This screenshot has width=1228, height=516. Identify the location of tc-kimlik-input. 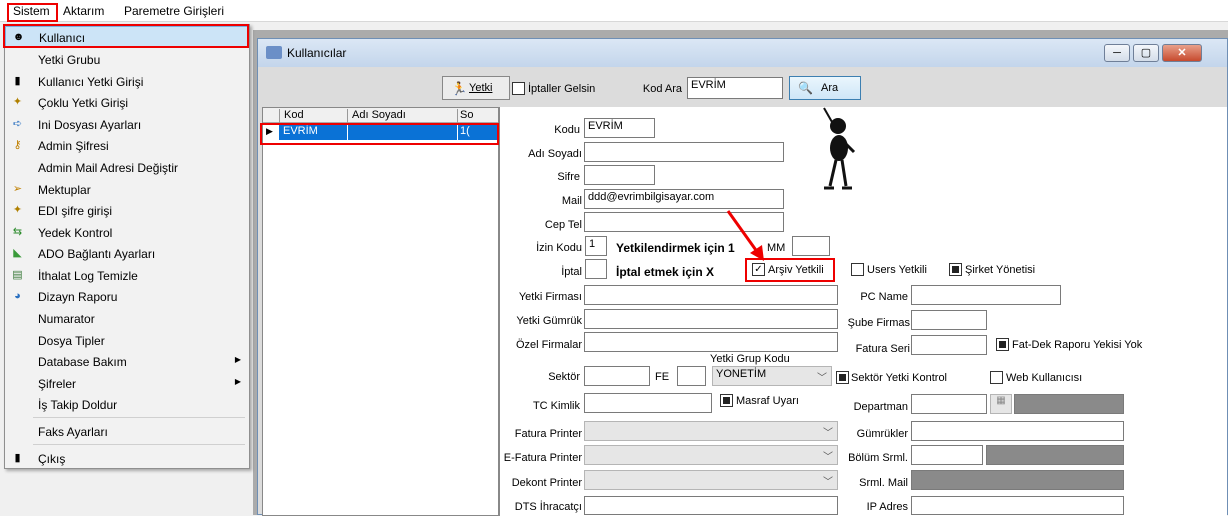
(648, 403).